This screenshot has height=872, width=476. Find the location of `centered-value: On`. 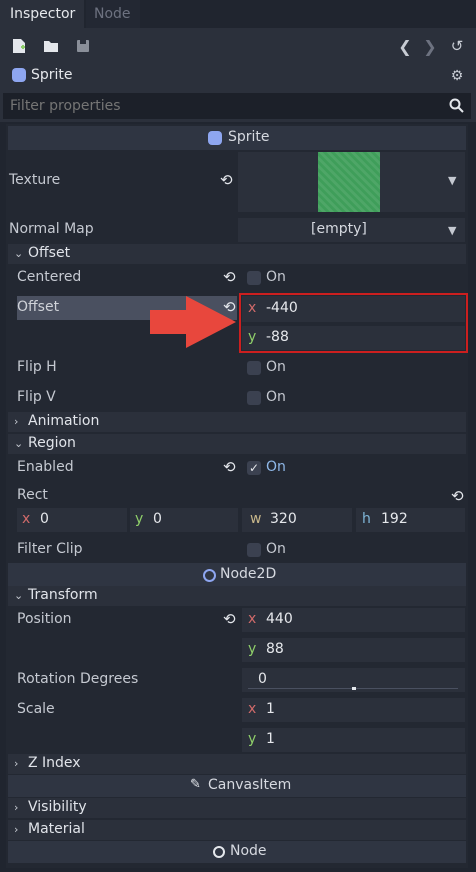

centered-value: On is located at coordinates (276, 277).